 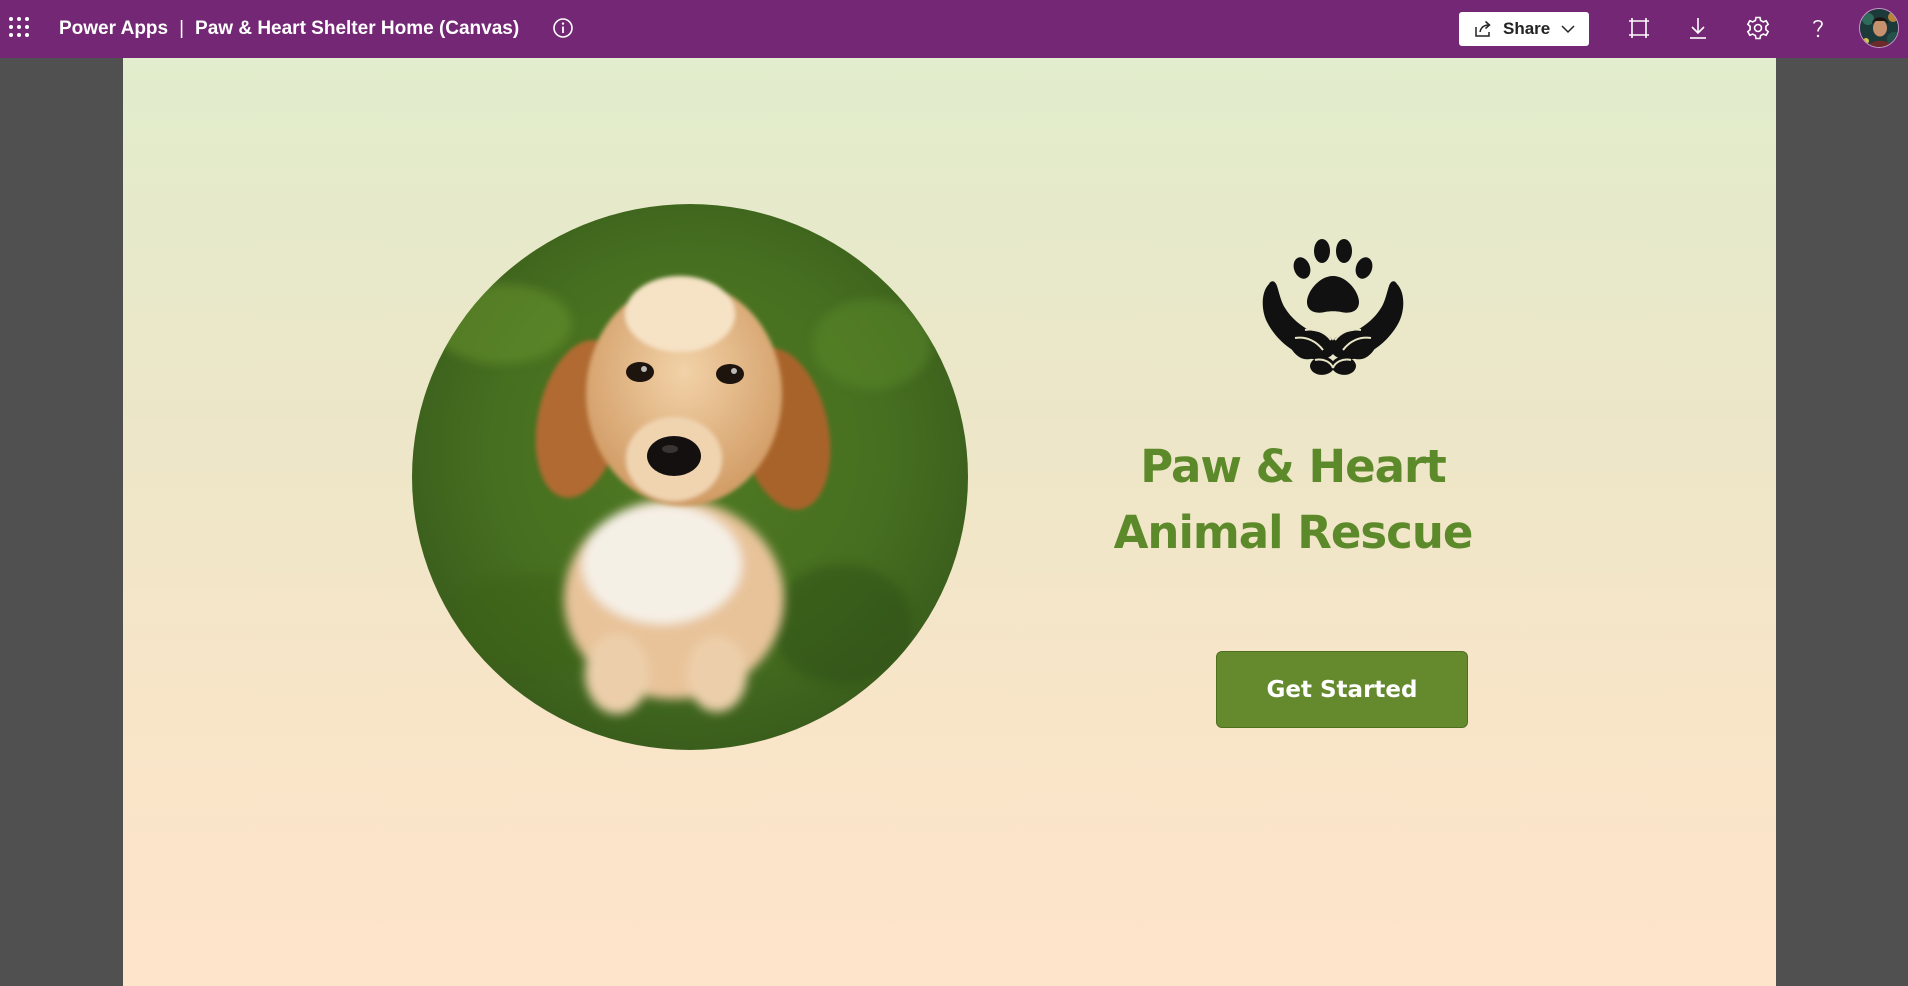 I want to click on product-name: Power Apps, so click(x=114, y=28).